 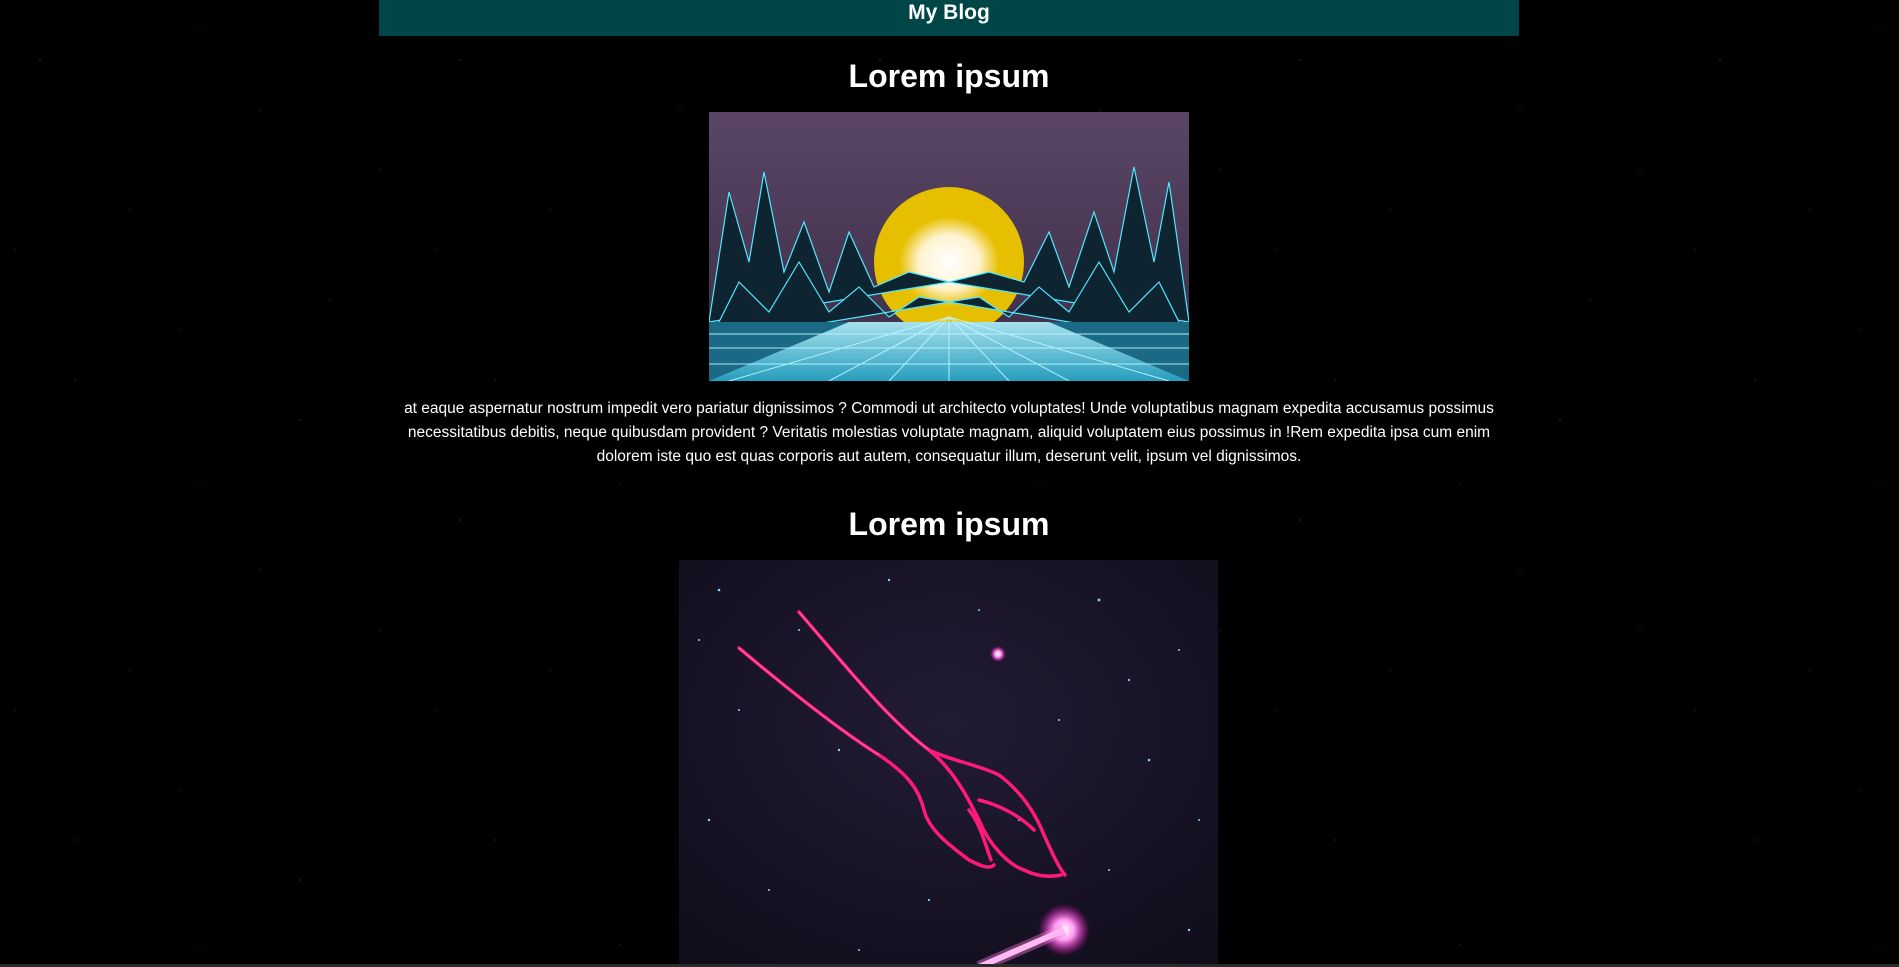 I want to click on synthwave-mountains-image, so click(x=949, y=246).